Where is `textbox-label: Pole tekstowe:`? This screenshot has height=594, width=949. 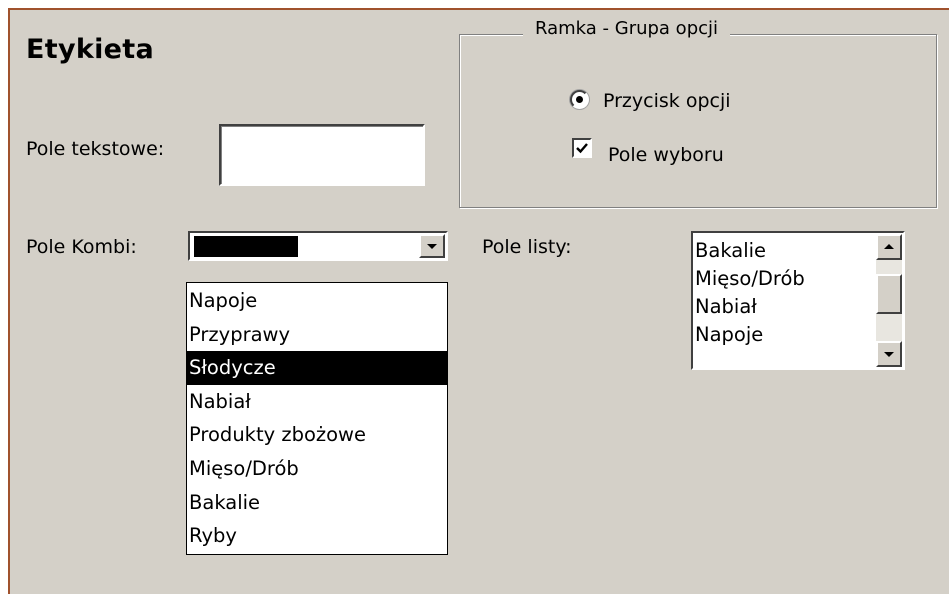 textbox-label: Pole tekstowe: is located at coordinates (95, 149).